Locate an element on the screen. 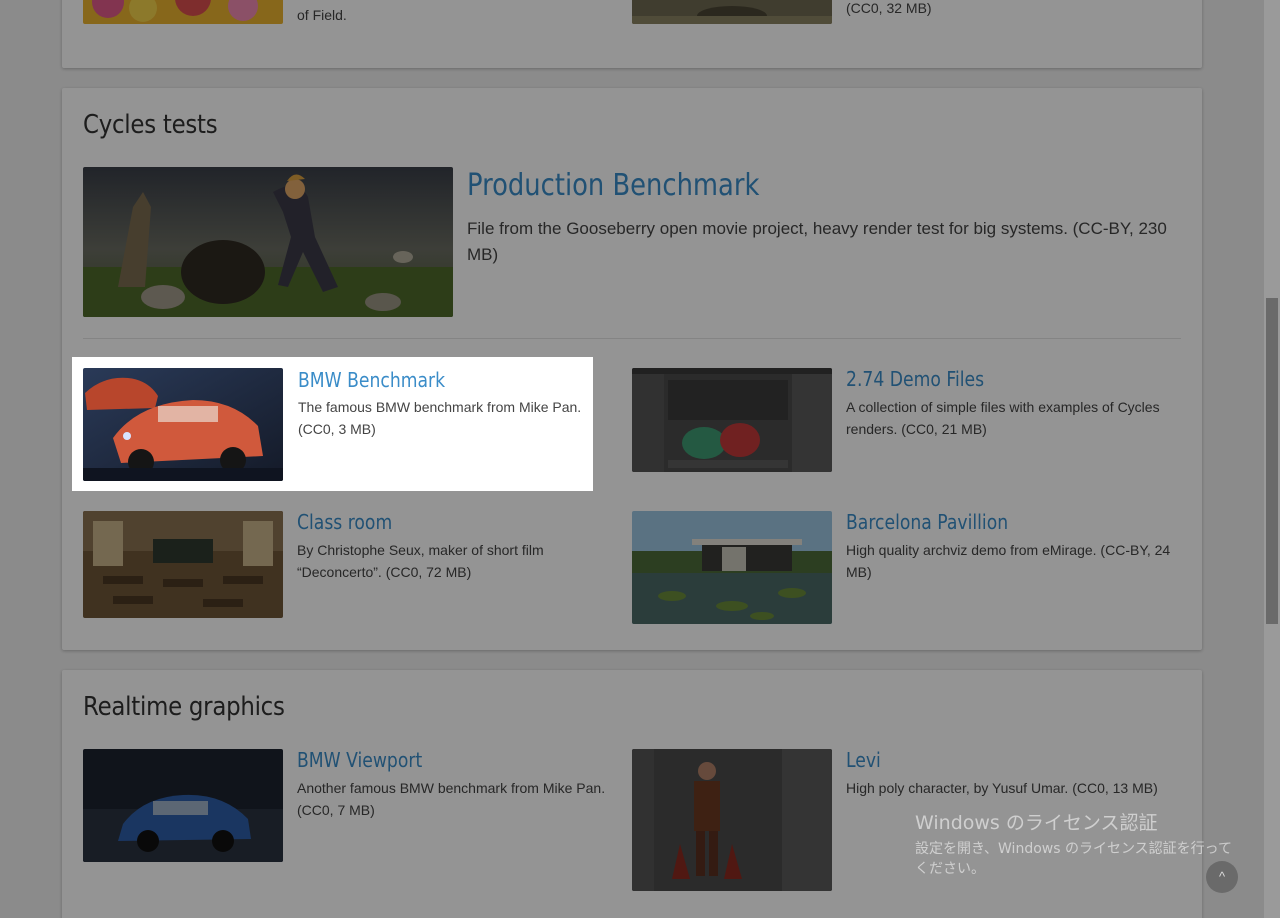  link-class-room: Class room is located at coordinates (344, 522).